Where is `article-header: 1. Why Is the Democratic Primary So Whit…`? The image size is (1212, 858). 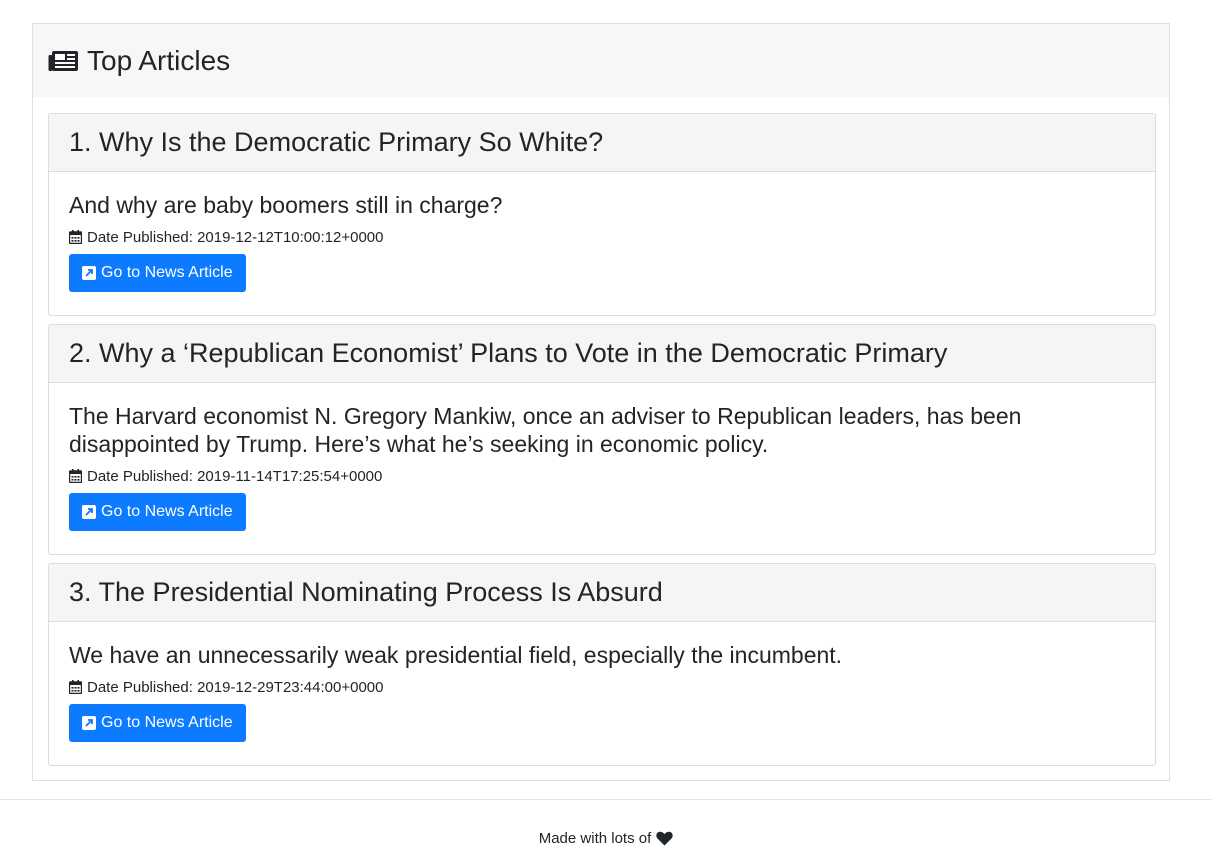
article-header: 1. Why Is the Democratic Primary So Whit… is located at coordinates (602, 143).